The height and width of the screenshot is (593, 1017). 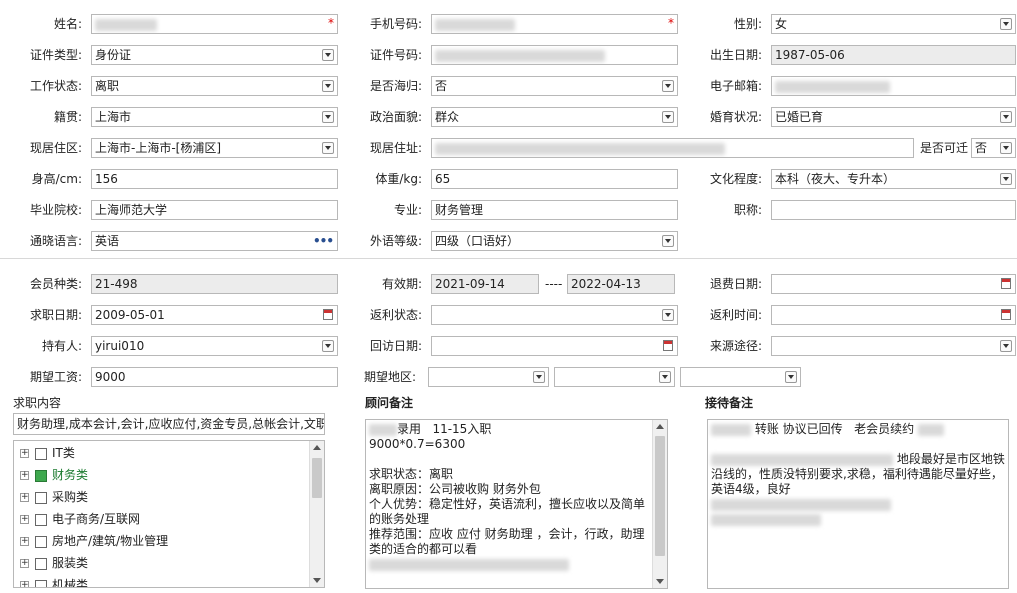 I want to click on id-type-select: 身份证, so click(x=214, y=55).